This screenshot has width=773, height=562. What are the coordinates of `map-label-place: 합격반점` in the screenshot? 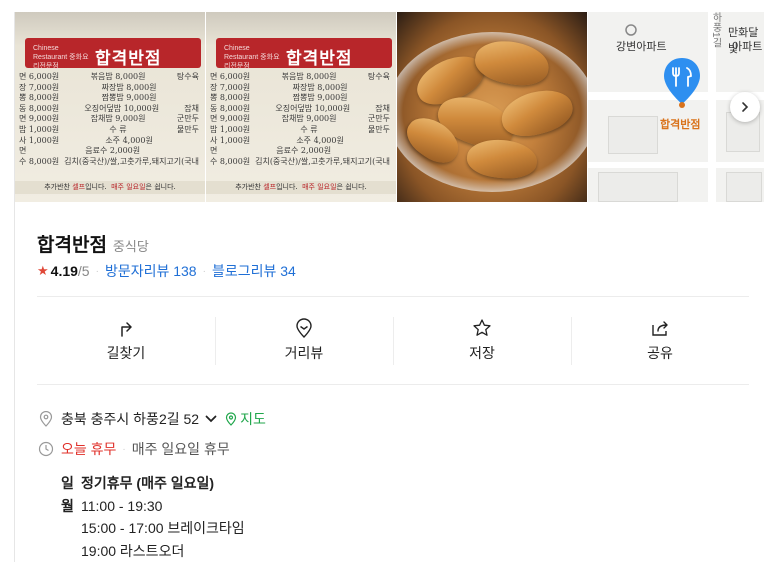 It's located at (680, 125).